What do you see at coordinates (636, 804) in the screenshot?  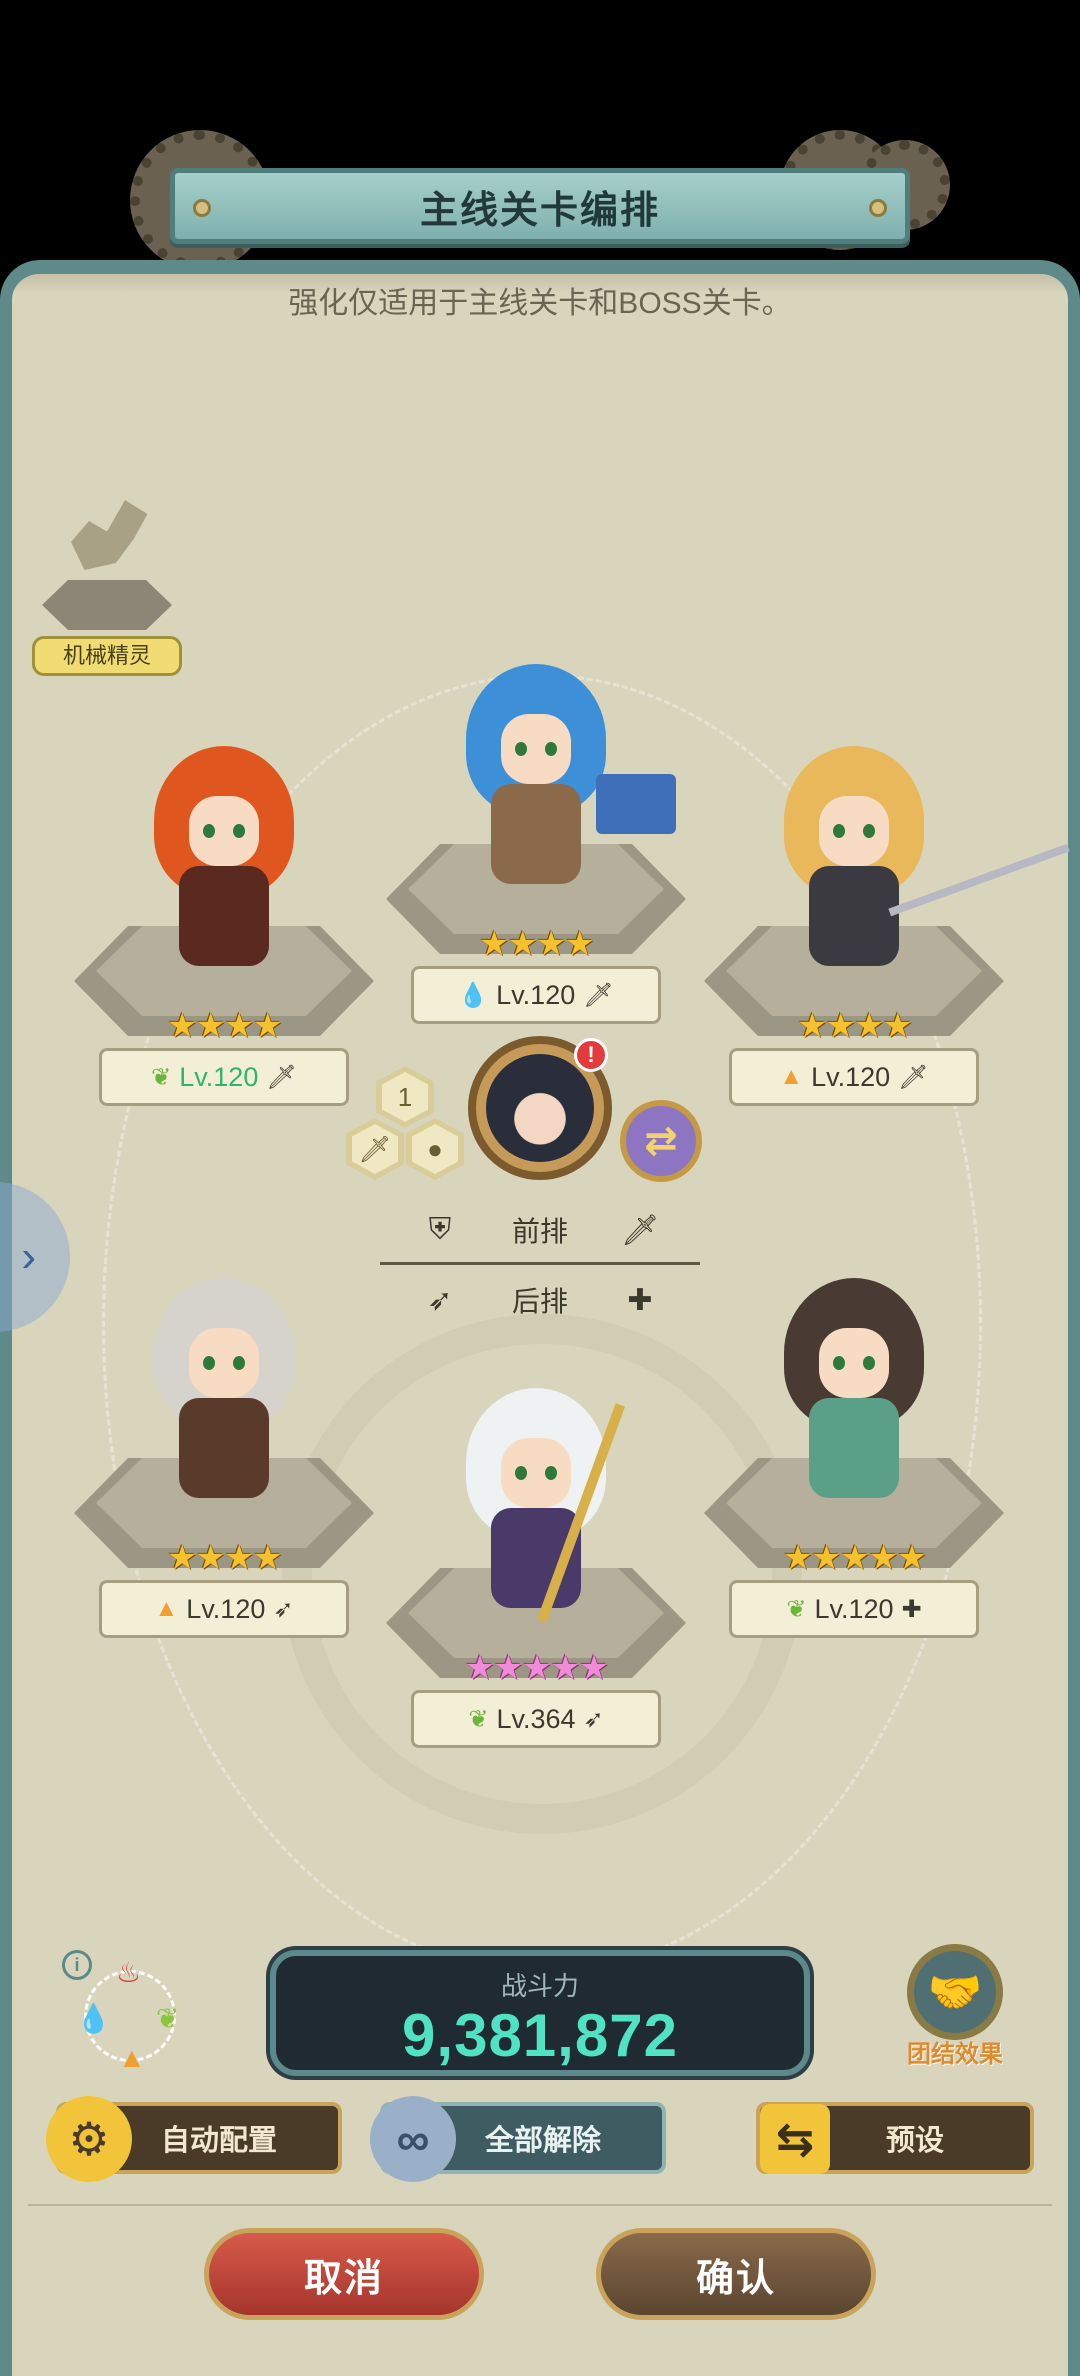 I see `crossbow-weapon` at bounding box center [636, 804].